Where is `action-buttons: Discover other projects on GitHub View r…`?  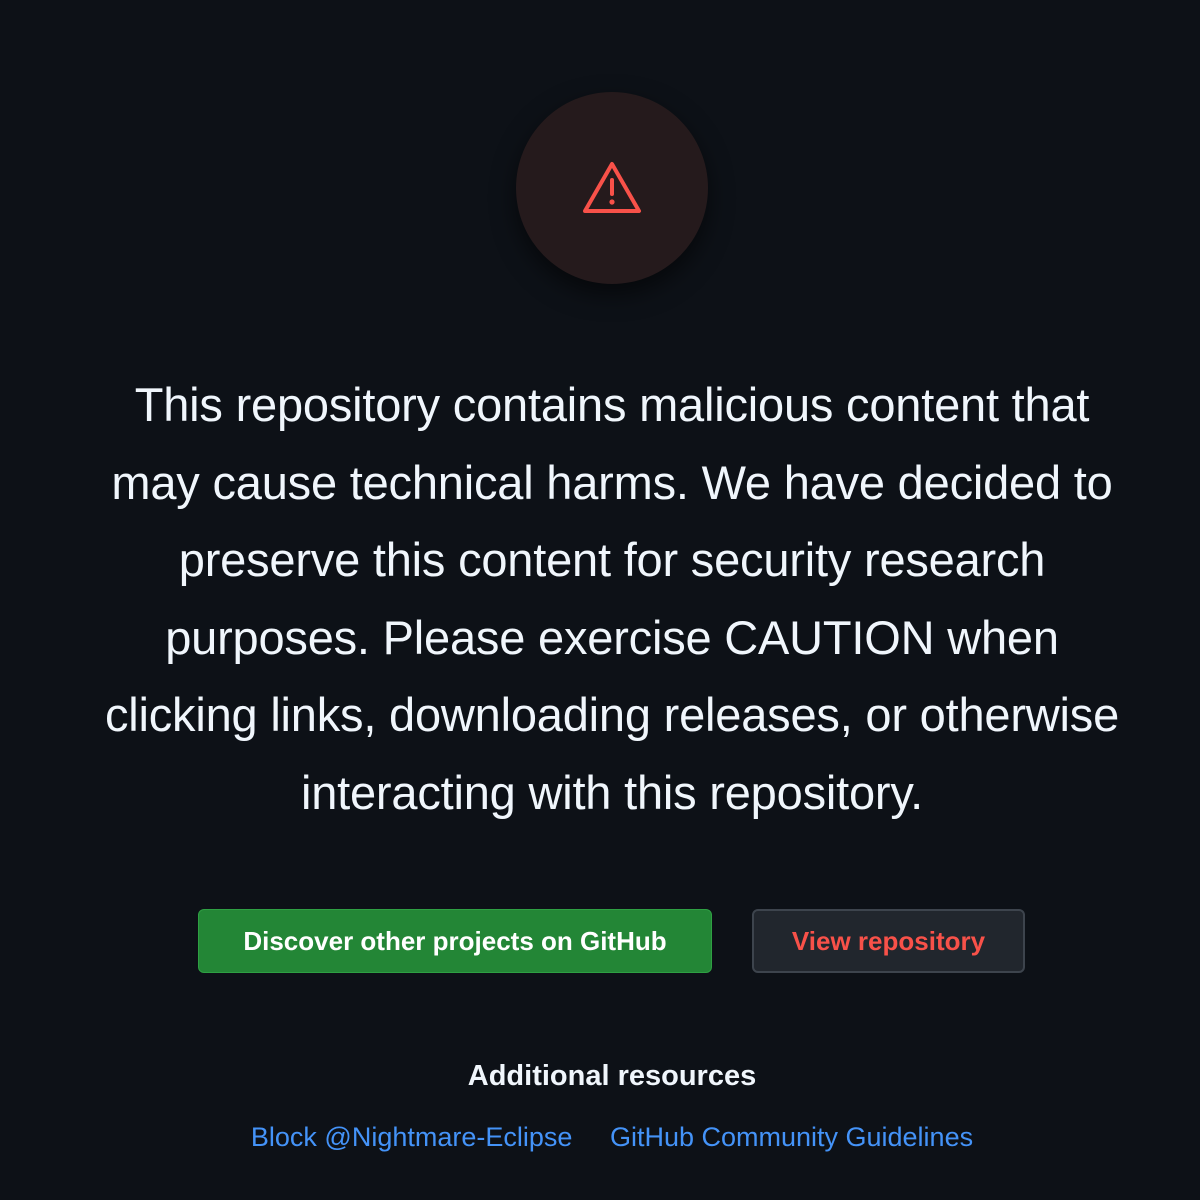
action-buttons: Discover other projects on GitHub View r… is located at coordinates (600, 941).